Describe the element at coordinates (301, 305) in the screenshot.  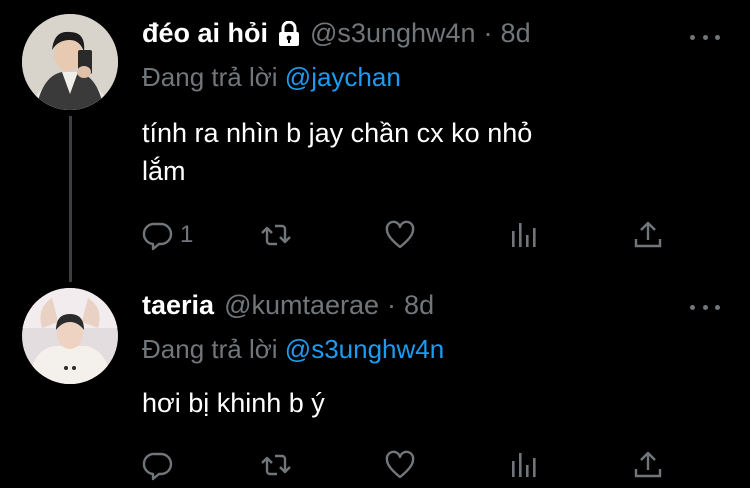
I see `handle: @kumtaerae` at that location.